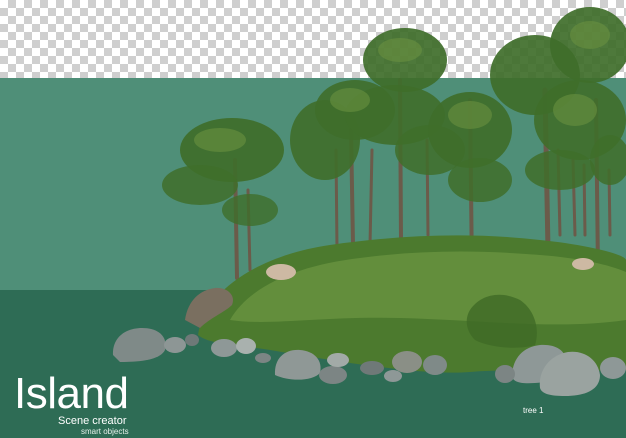  I want to click on scene-caption: smart objects, so click(105, 431).